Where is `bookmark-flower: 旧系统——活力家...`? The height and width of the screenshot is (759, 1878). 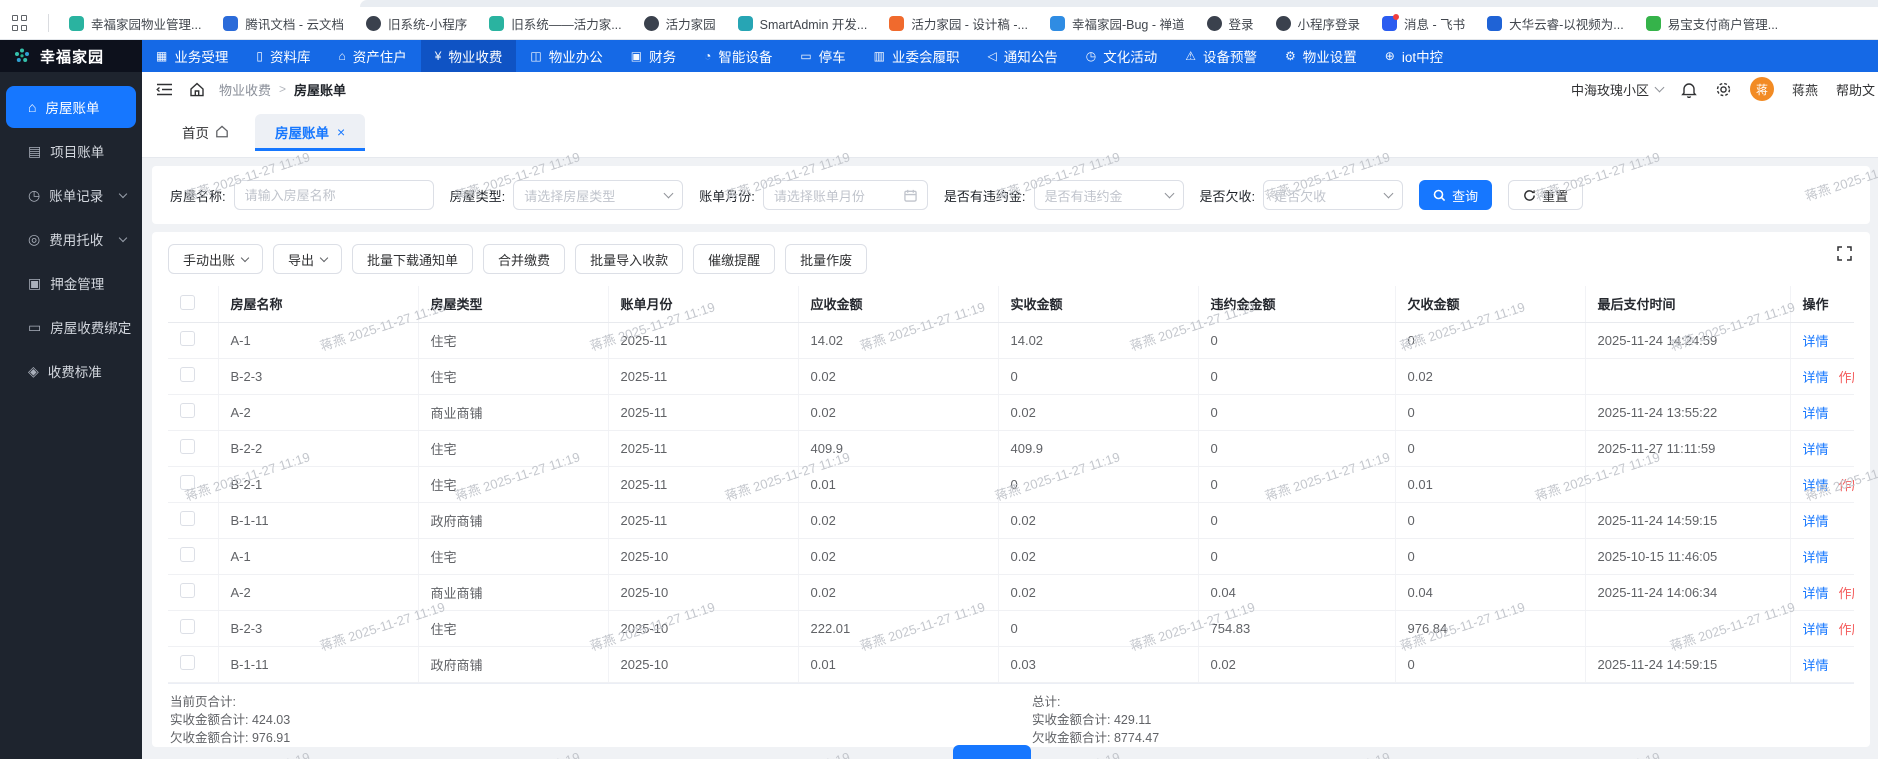 bookmark-flower: 旧系统——活力家... is located at coordinates (555, 23).